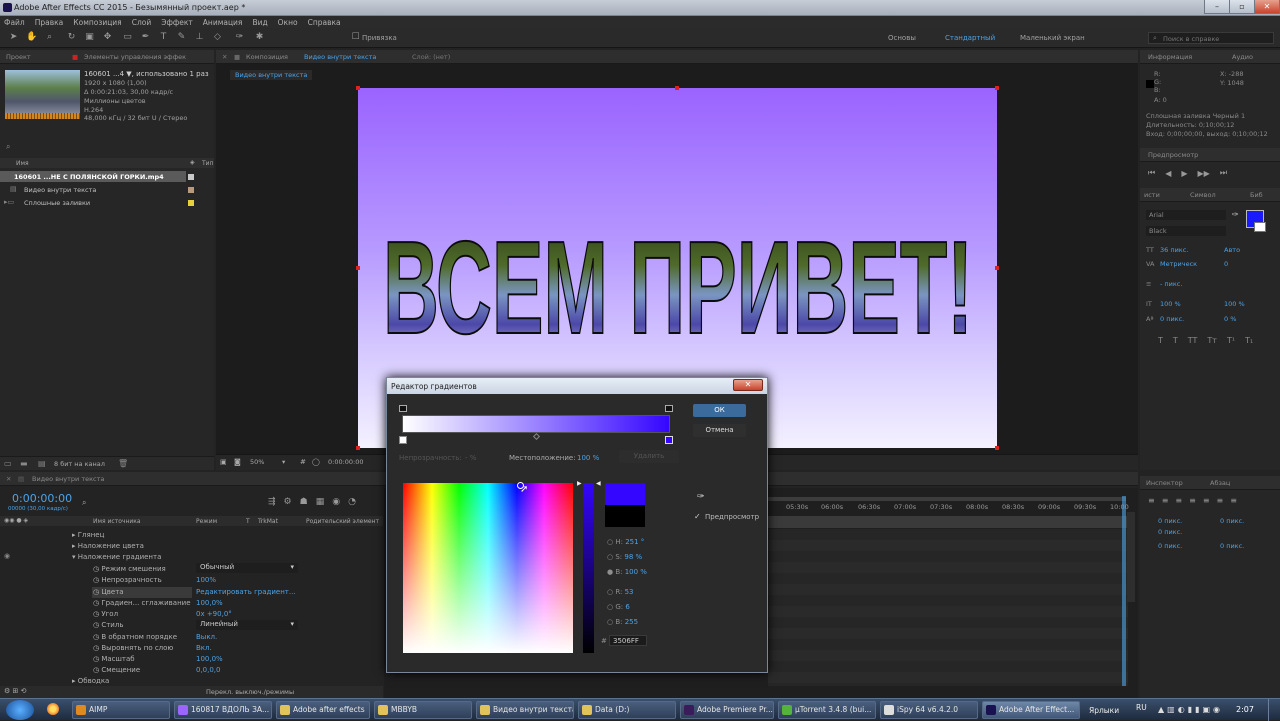  I want to click on align-center-icon: ≡, so click(1165, 500).